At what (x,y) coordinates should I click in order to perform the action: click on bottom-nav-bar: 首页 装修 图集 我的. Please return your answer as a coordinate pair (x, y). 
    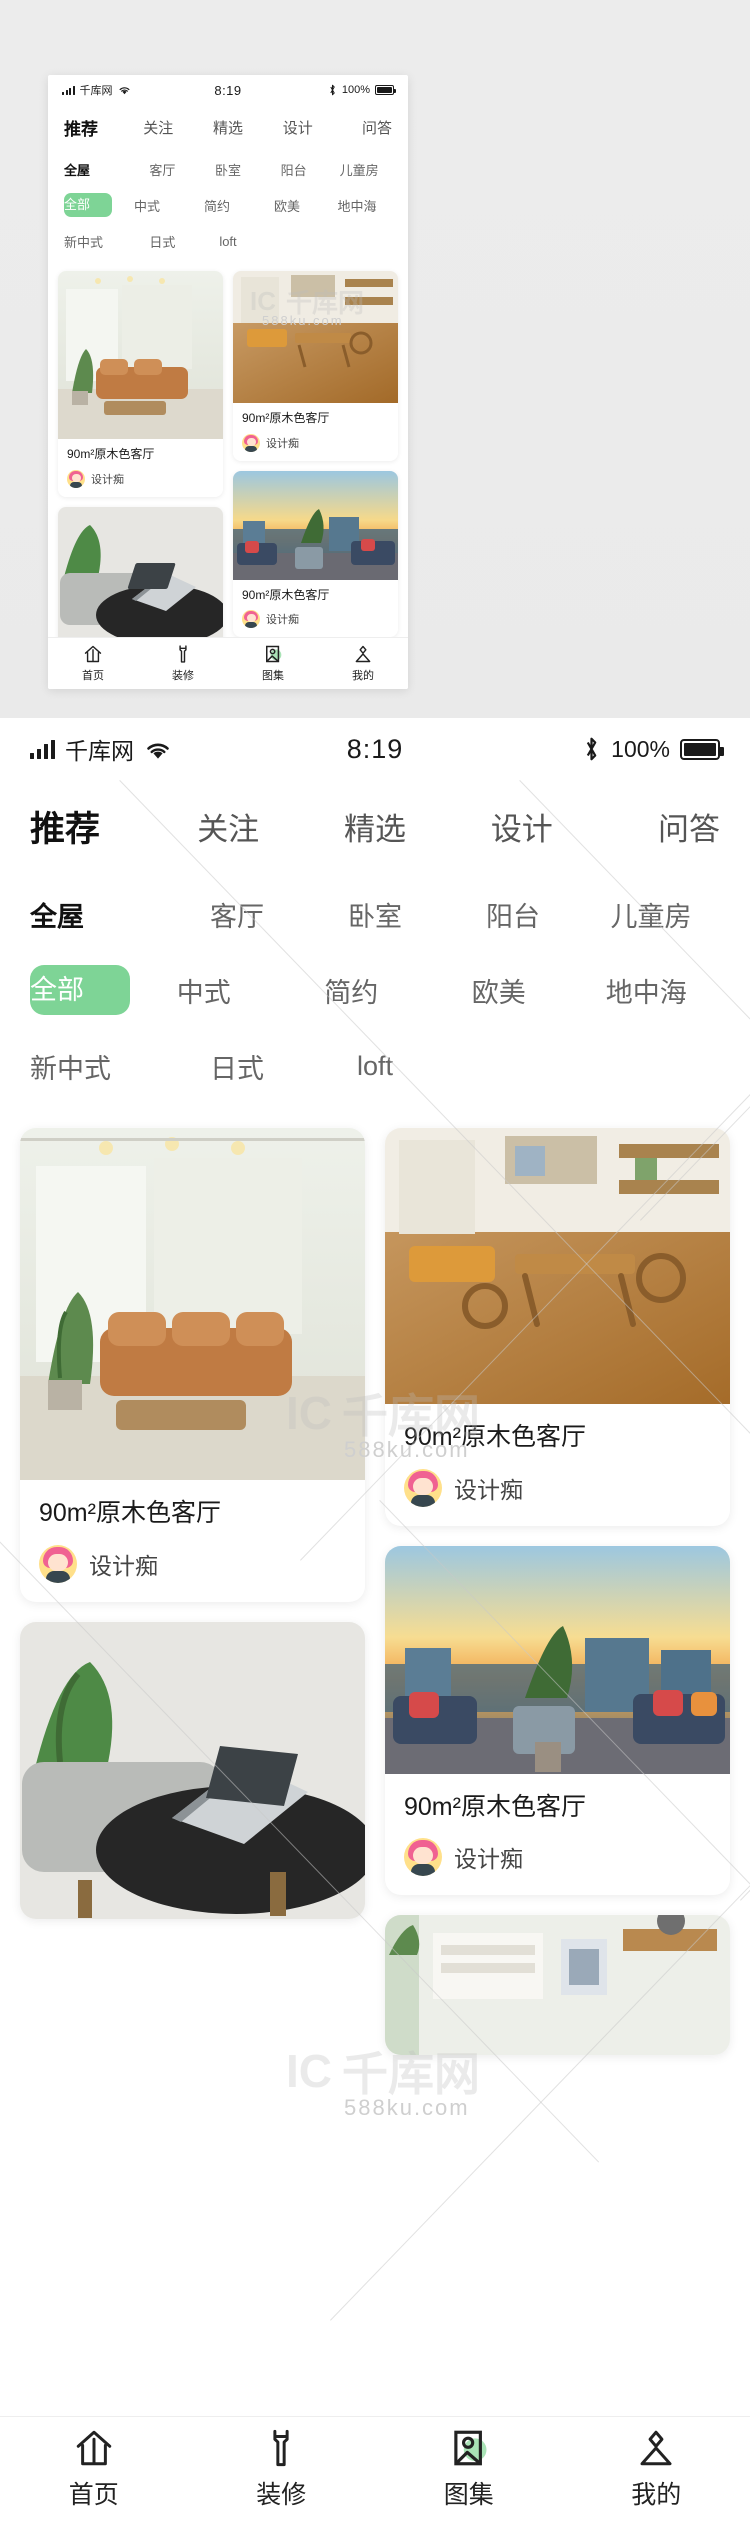
    Looking at the image, I should click on (375, 2468).